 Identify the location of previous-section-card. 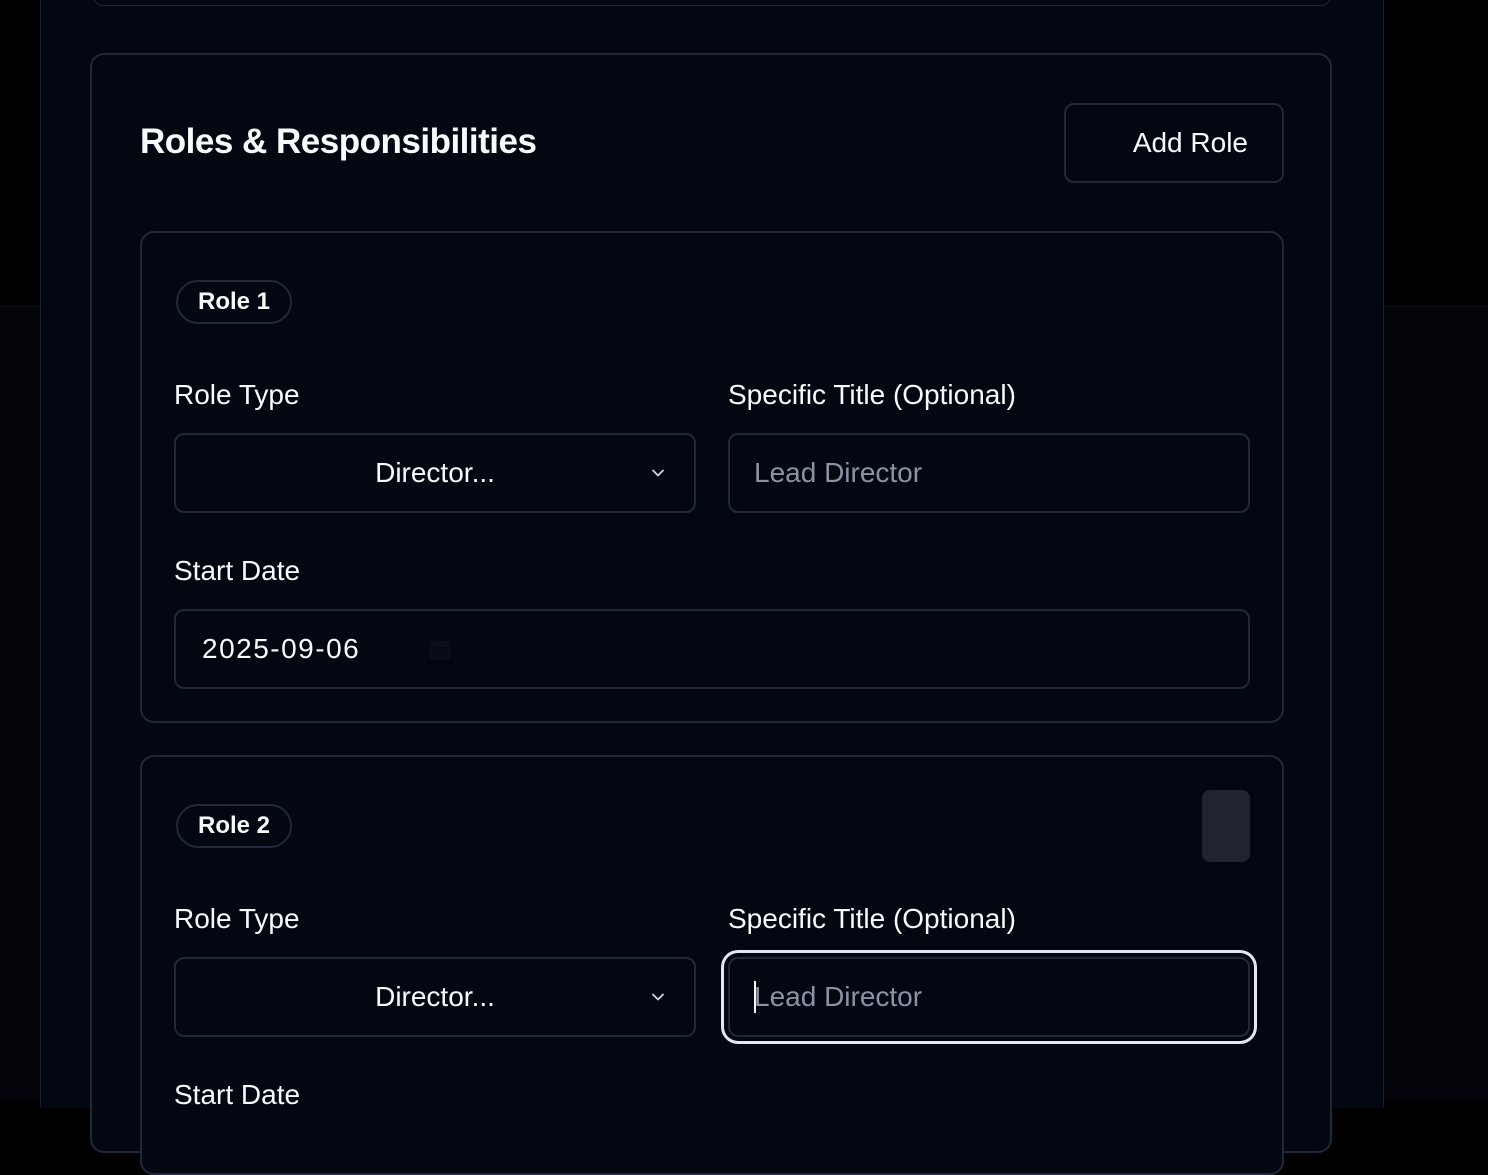
(712, 3).